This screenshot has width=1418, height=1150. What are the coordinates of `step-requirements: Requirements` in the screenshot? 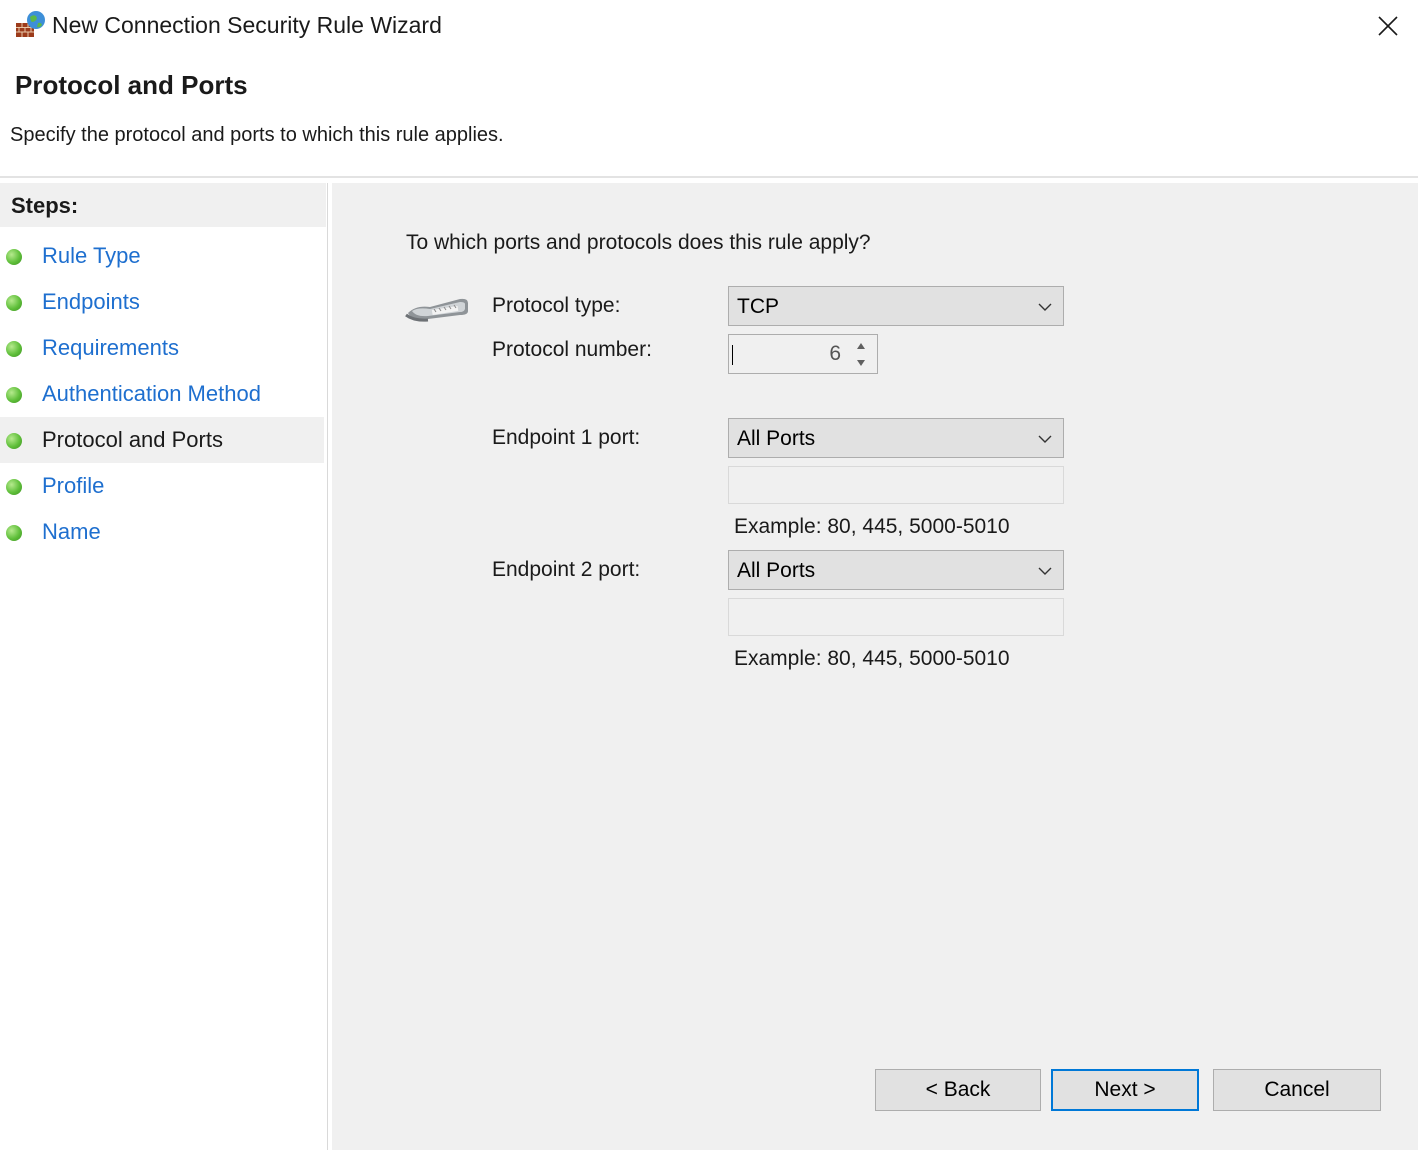 It's located at (162, 348).